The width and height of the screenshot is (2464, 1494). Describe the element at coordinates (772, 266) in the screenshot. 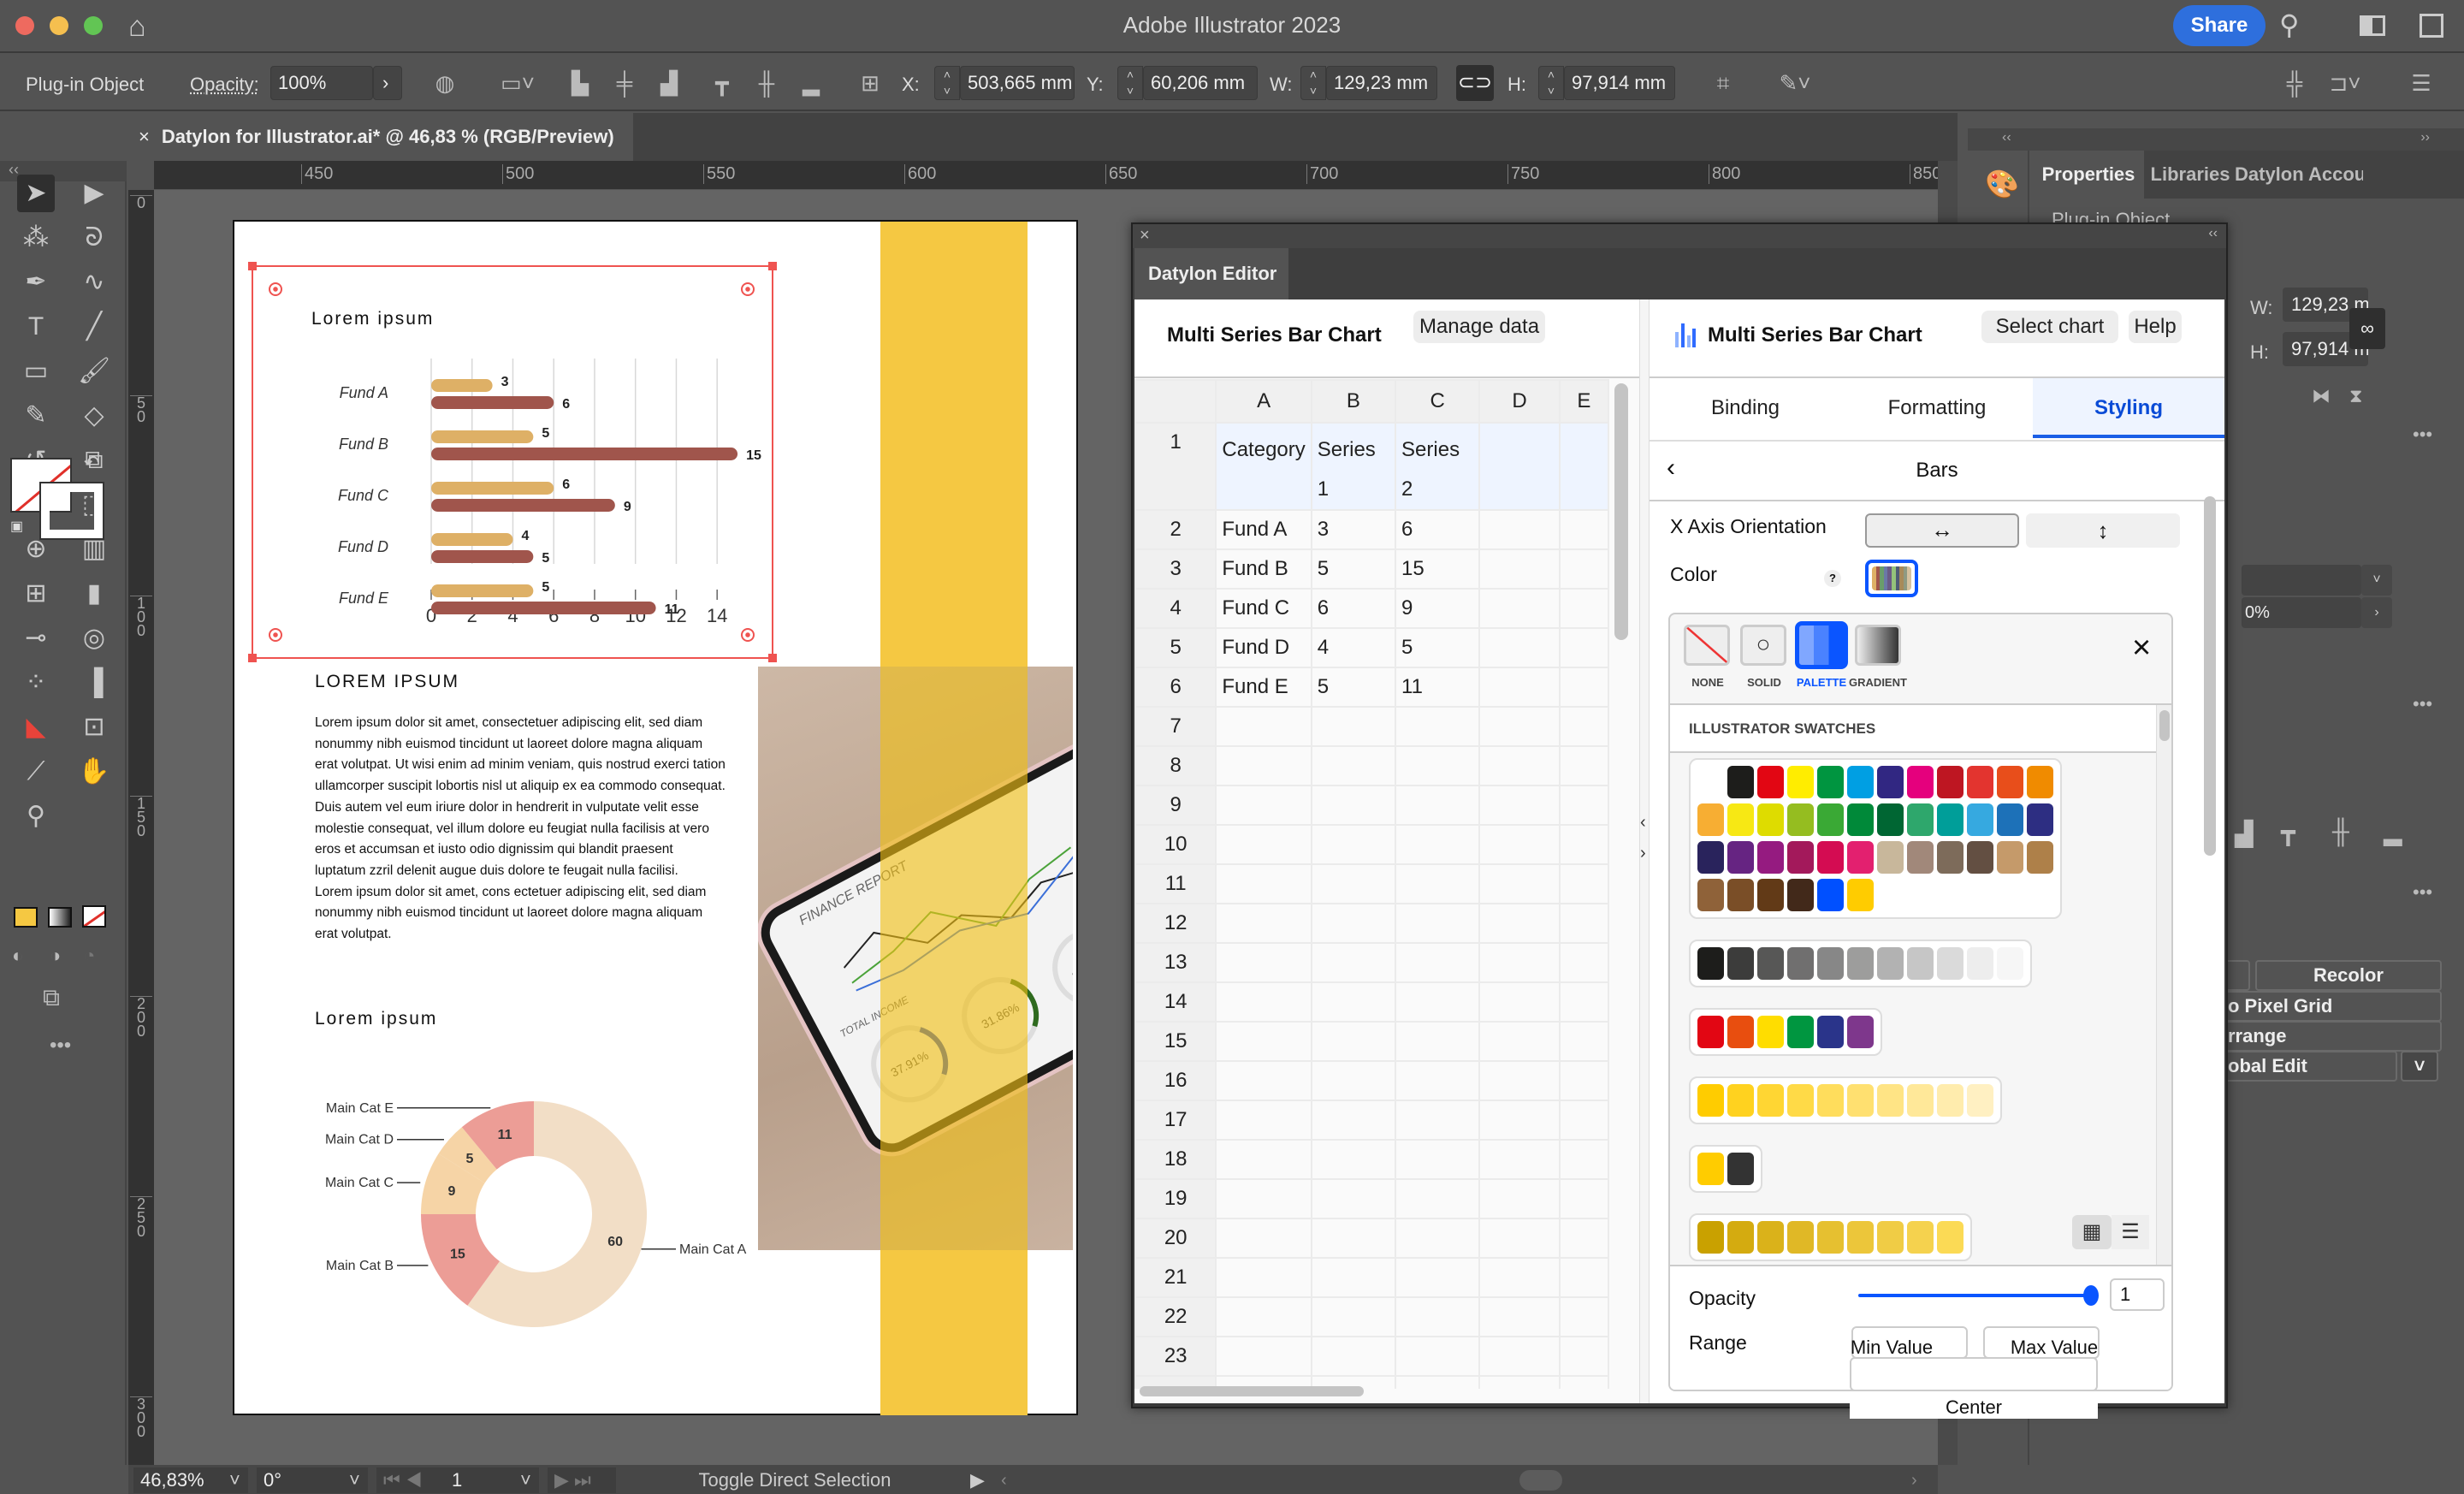

I see `resize-handle` at that location.